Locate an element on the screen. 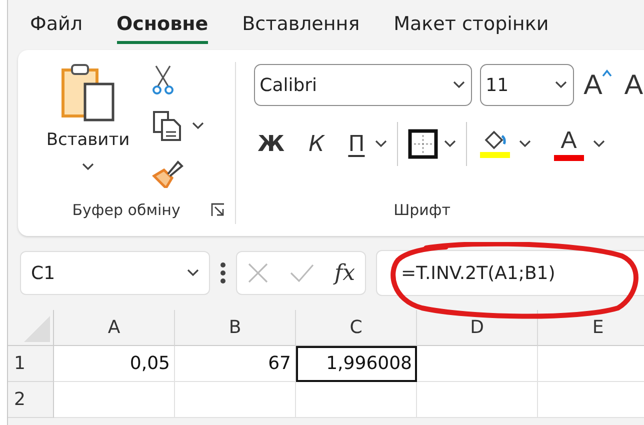  font-name-dropdown: Calibri is located at coordinates (363, 85).